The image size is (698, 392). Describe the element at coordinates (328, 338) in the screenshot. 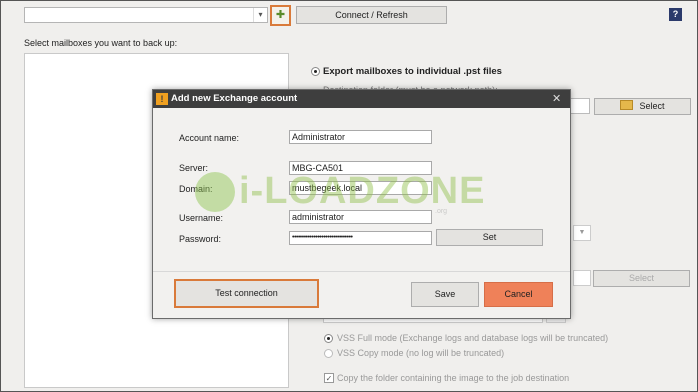

I see `vss-full-radio` at that location.